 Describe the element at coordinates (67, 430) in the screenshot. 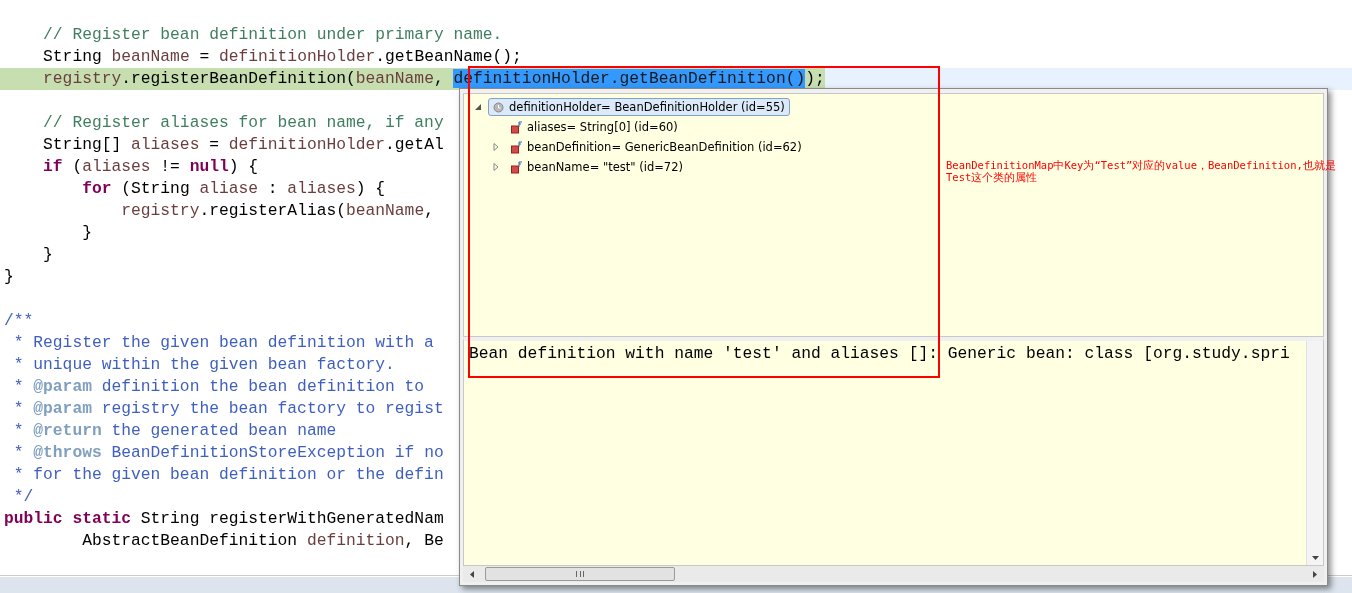

I see `doc-tag: @return` at that location.